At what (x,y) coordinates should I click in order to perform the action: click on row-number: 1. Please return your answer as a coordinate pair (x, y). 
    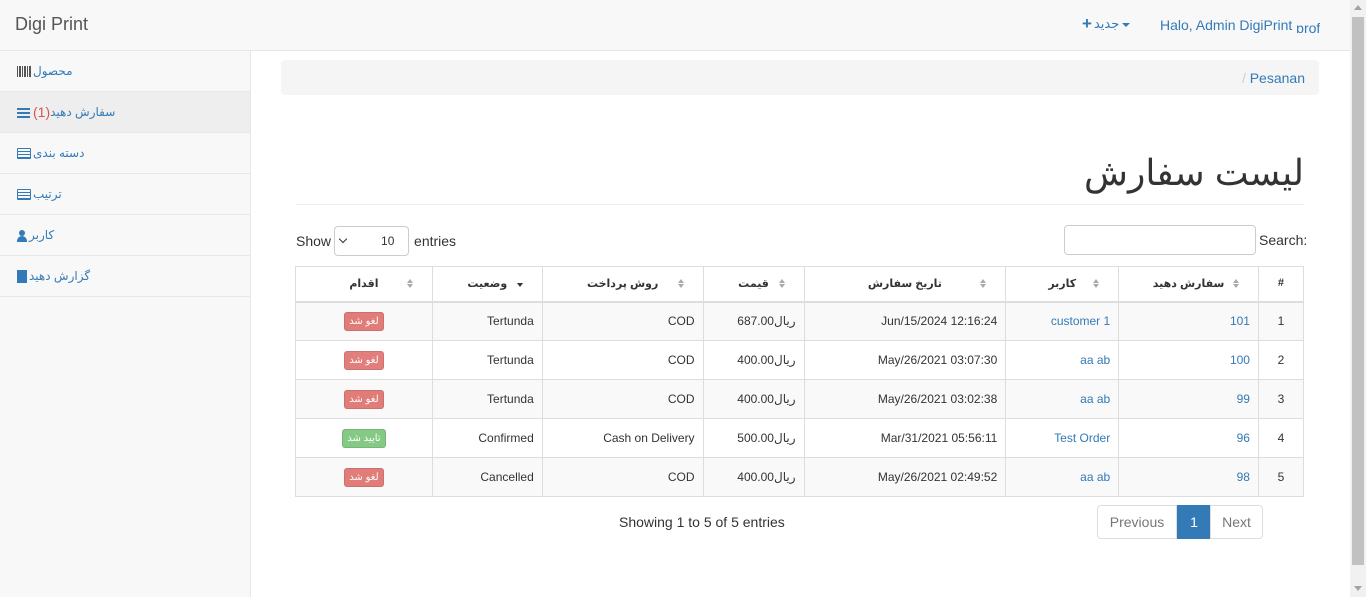
    Looking at the image, I should click on (1281, 321).